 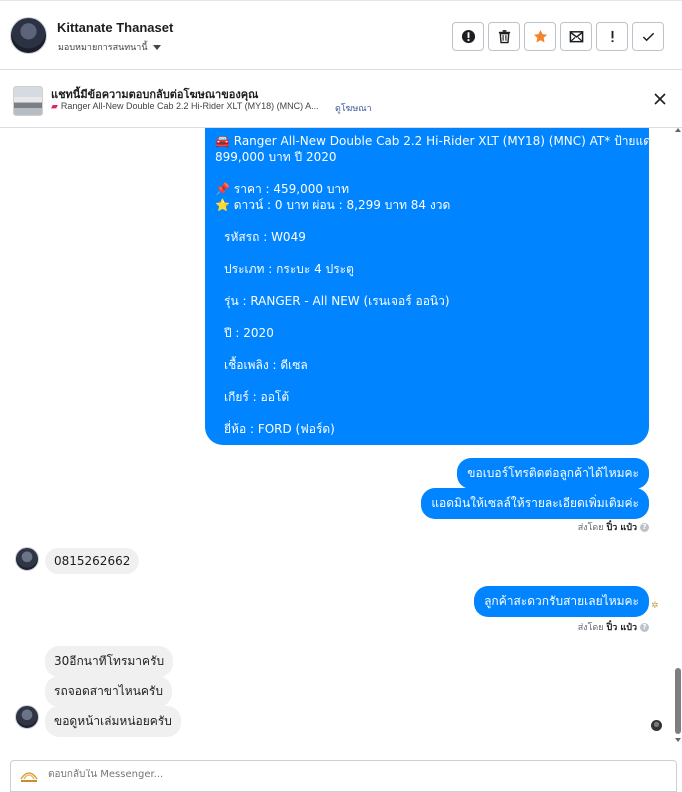 I want to click on incoming-message: รถจอดสาขาไหนครับ, so click(x=108, y=691).